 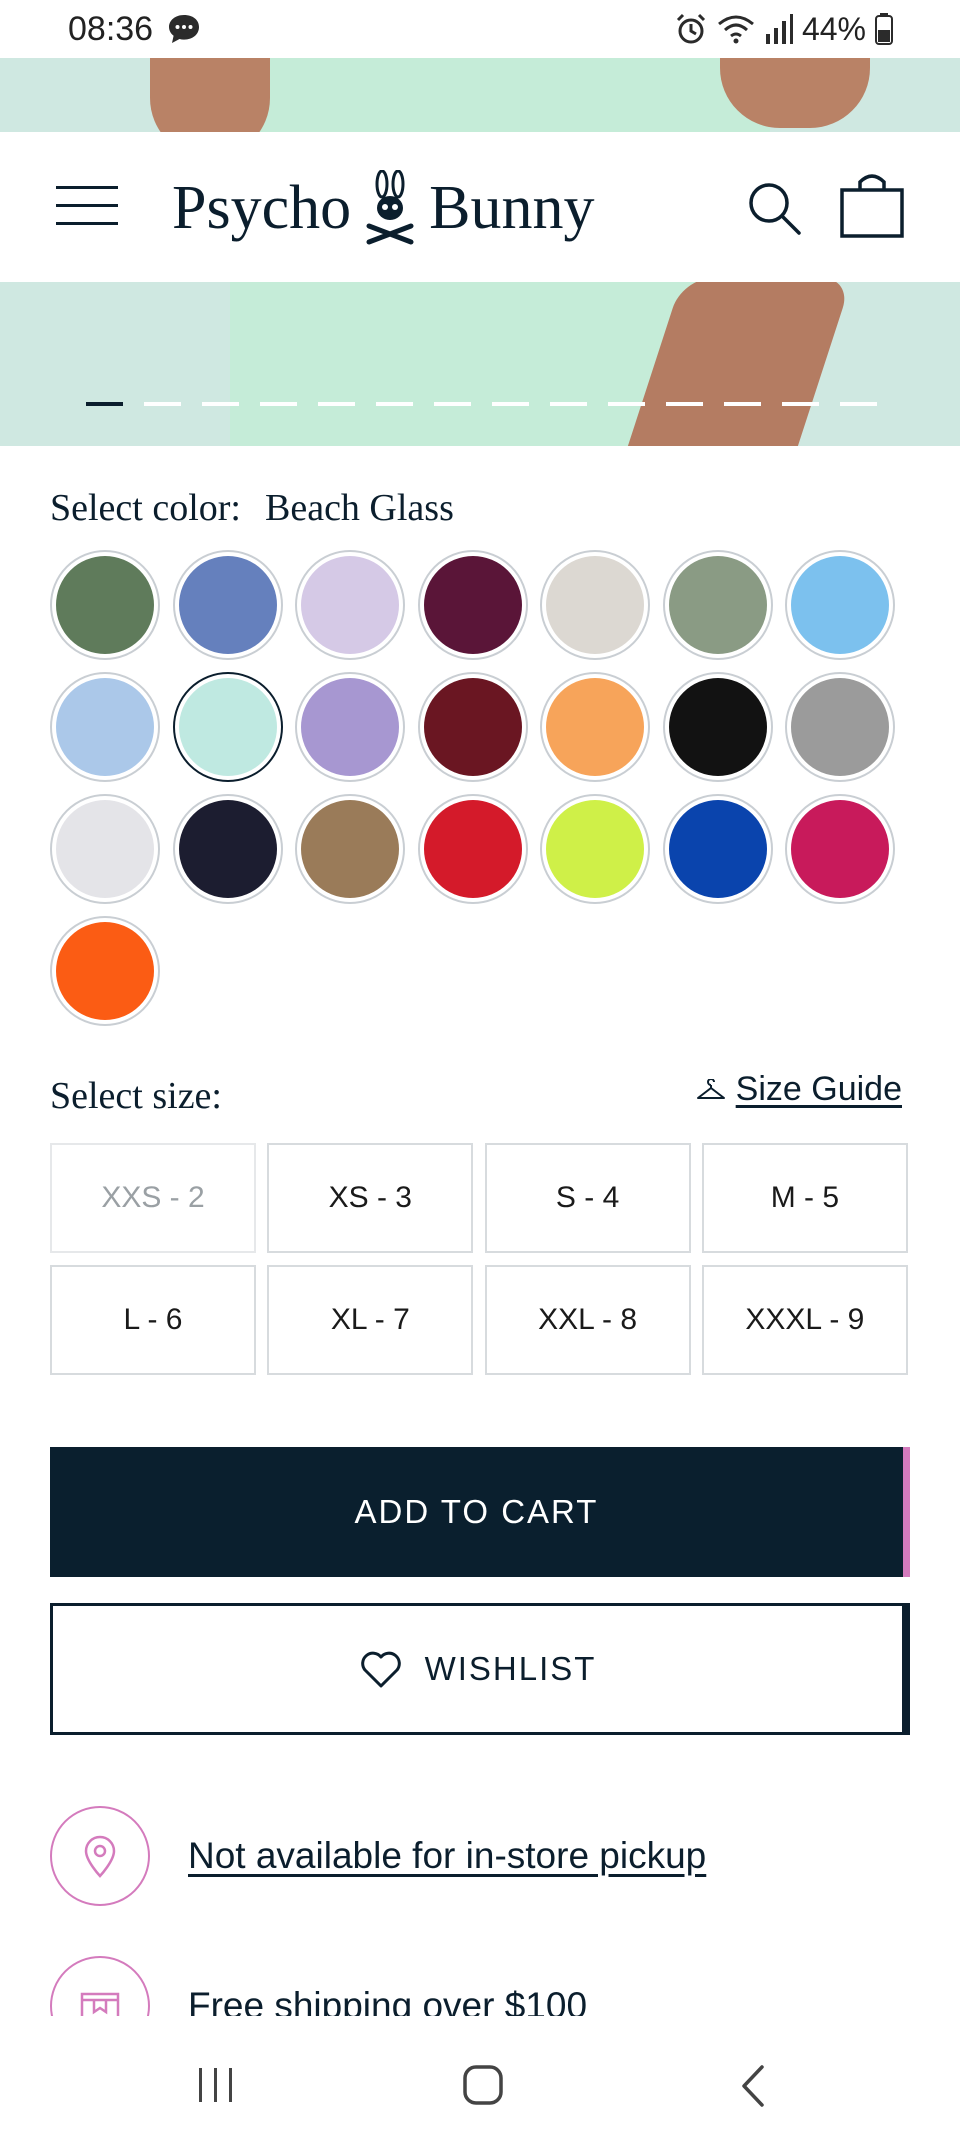 What do you see at coordinates (370, 1320) in the screenshot?
I see `size-option: XL - 7` at bounding box center [370, 1320].